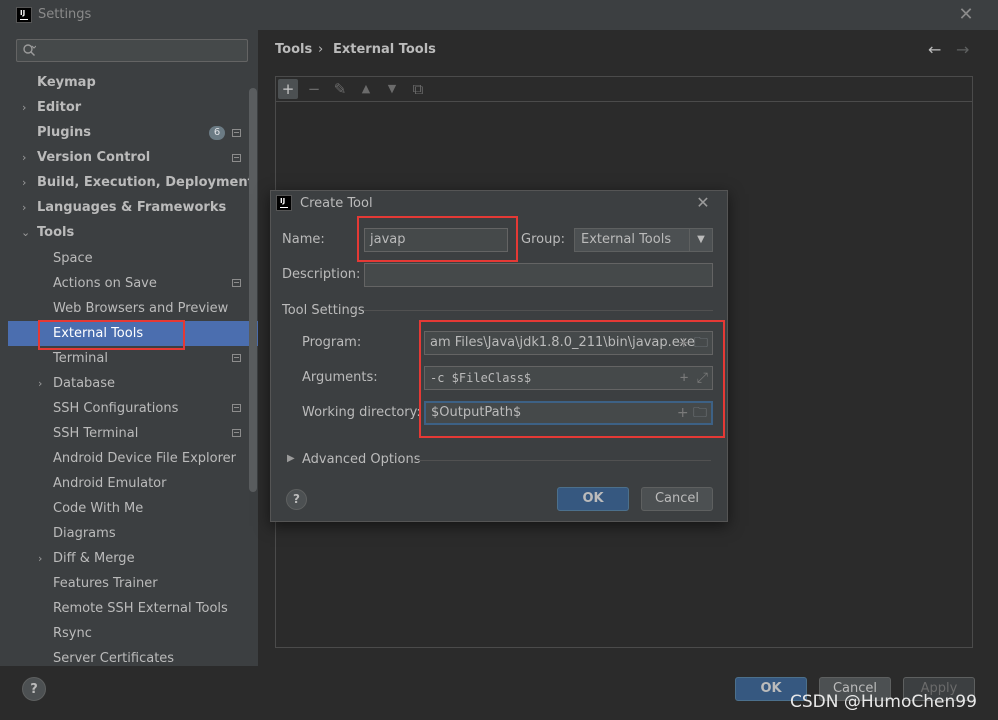 The width and height of the screenshot is (998, 720). Describe the element at coordinates (98, 508) in the screenshot. I see `sidebar-item-code-with-me: Code With Me` at that location.